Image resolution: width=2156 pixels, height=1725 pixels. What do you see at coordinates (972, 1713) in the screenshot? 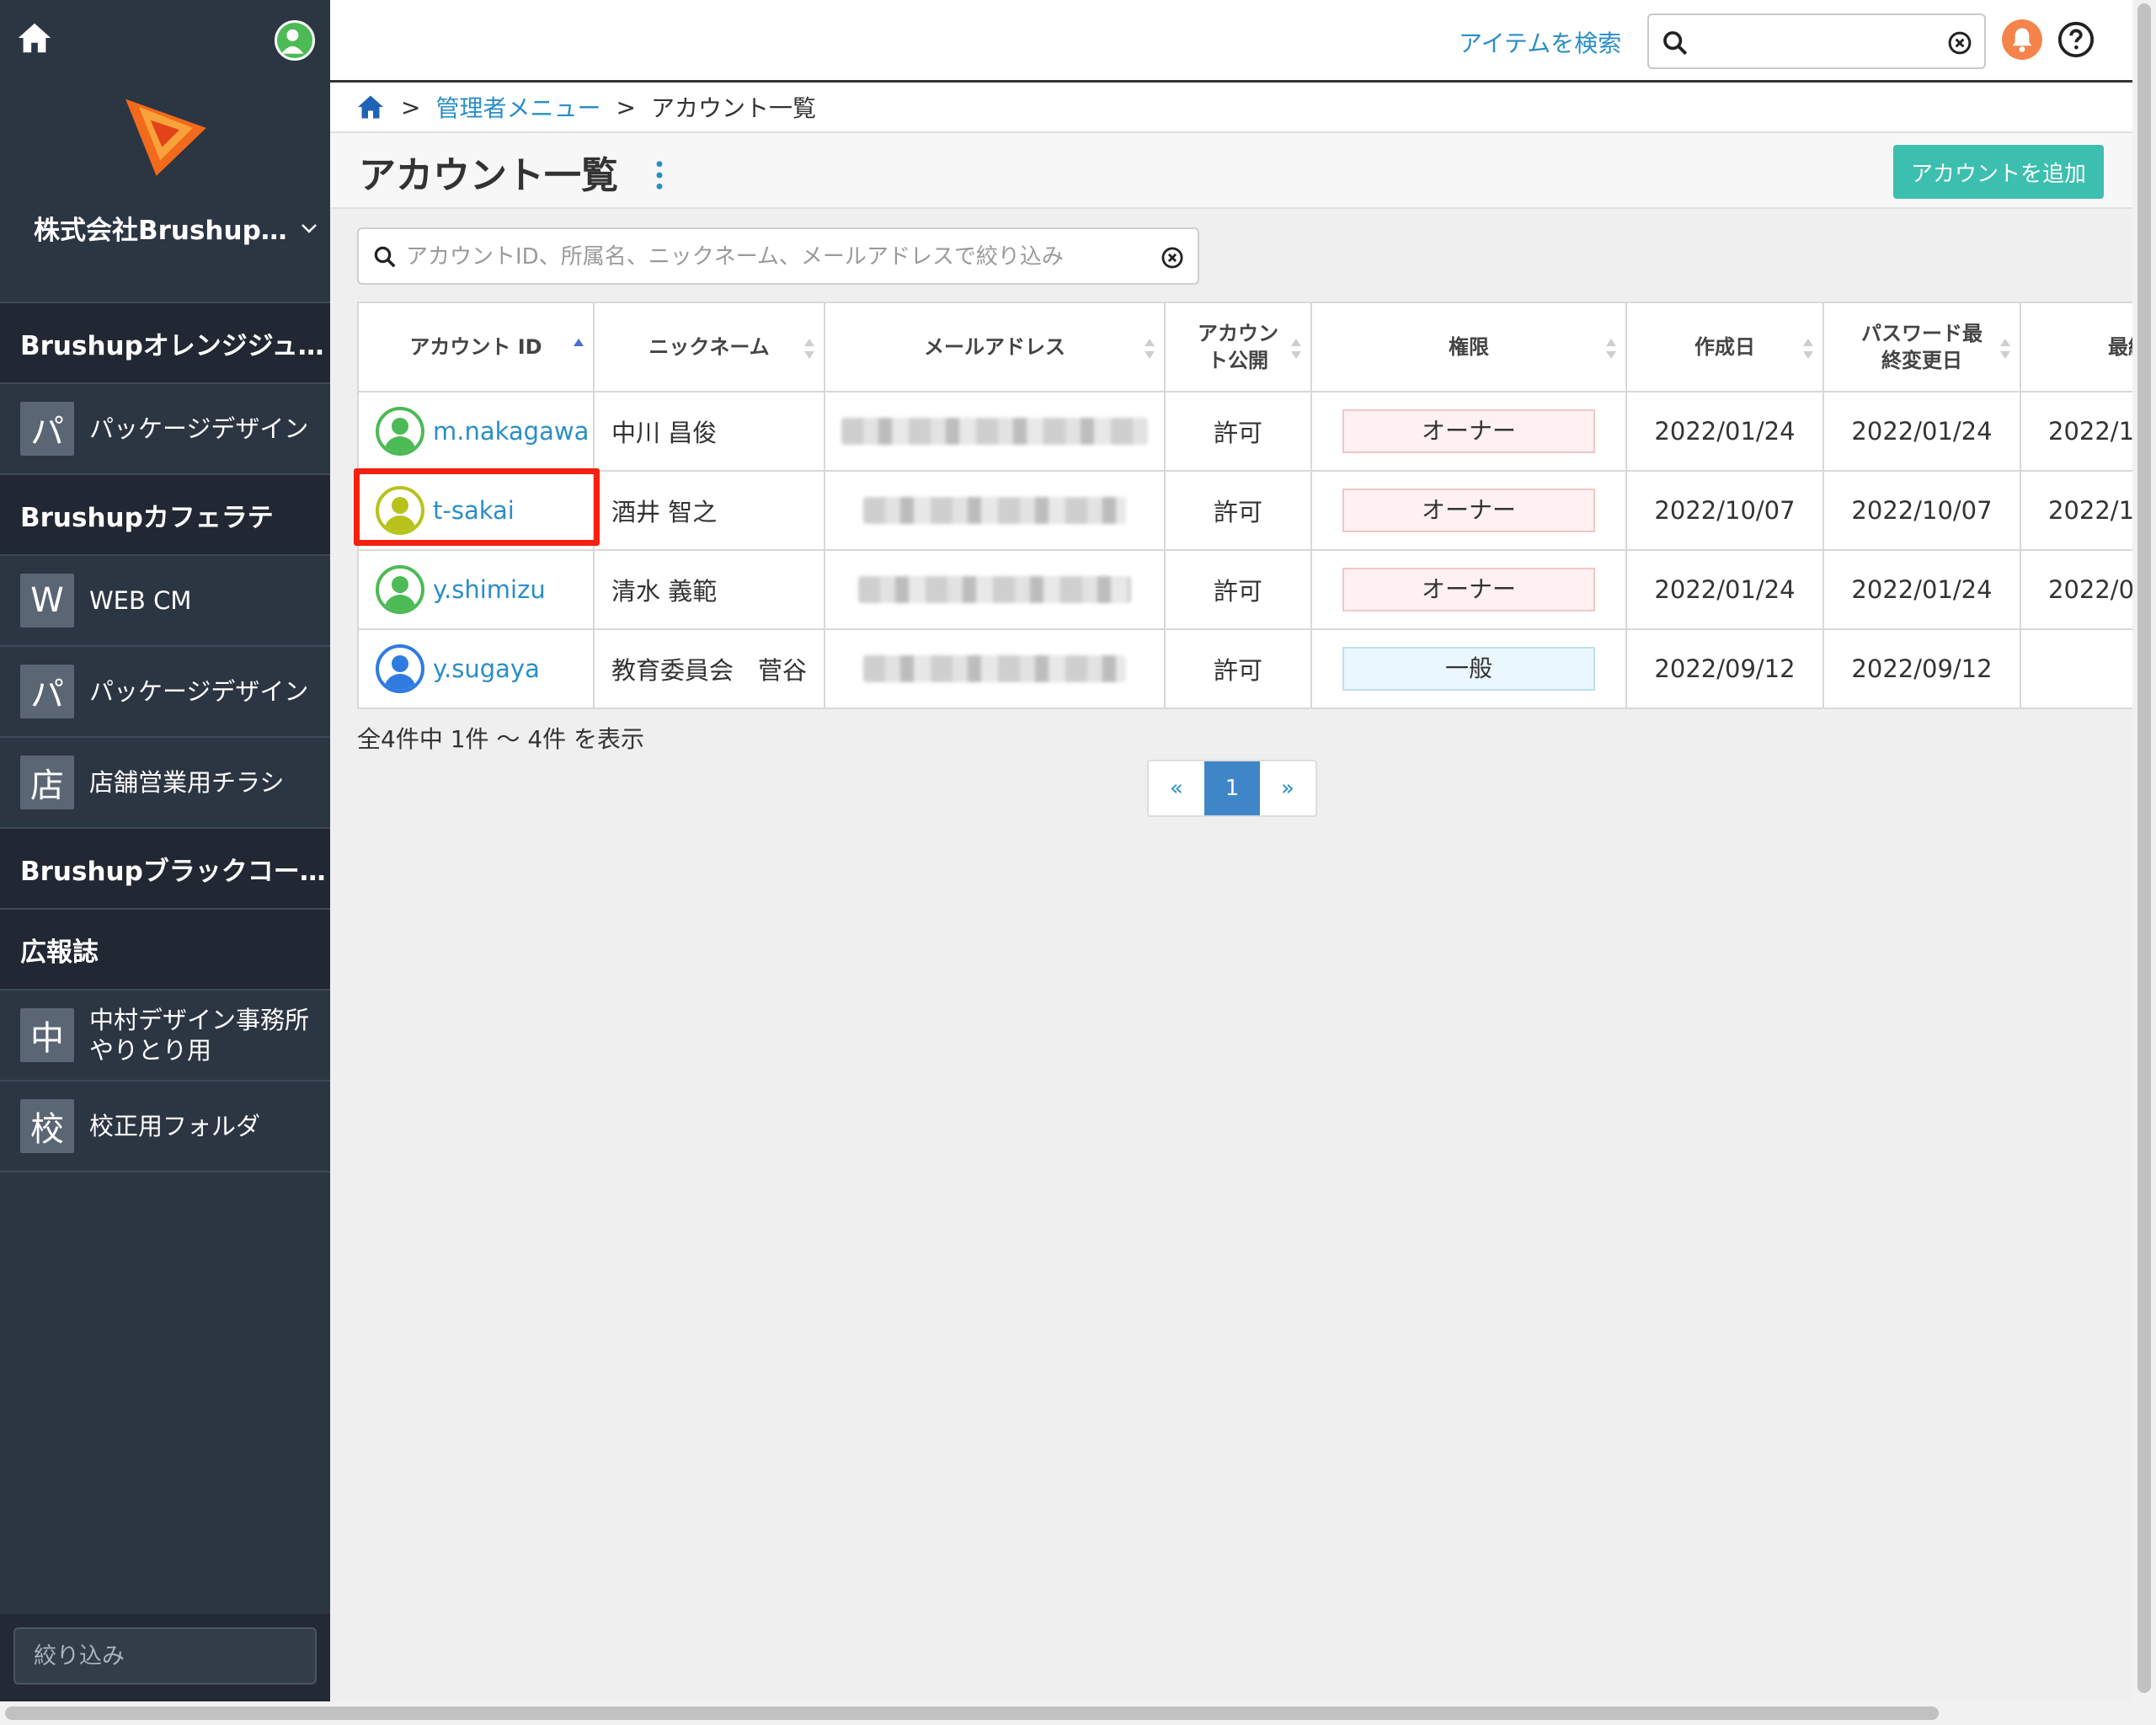
I see `horizontal-scrollbar` at bounding box center [972, 1713].